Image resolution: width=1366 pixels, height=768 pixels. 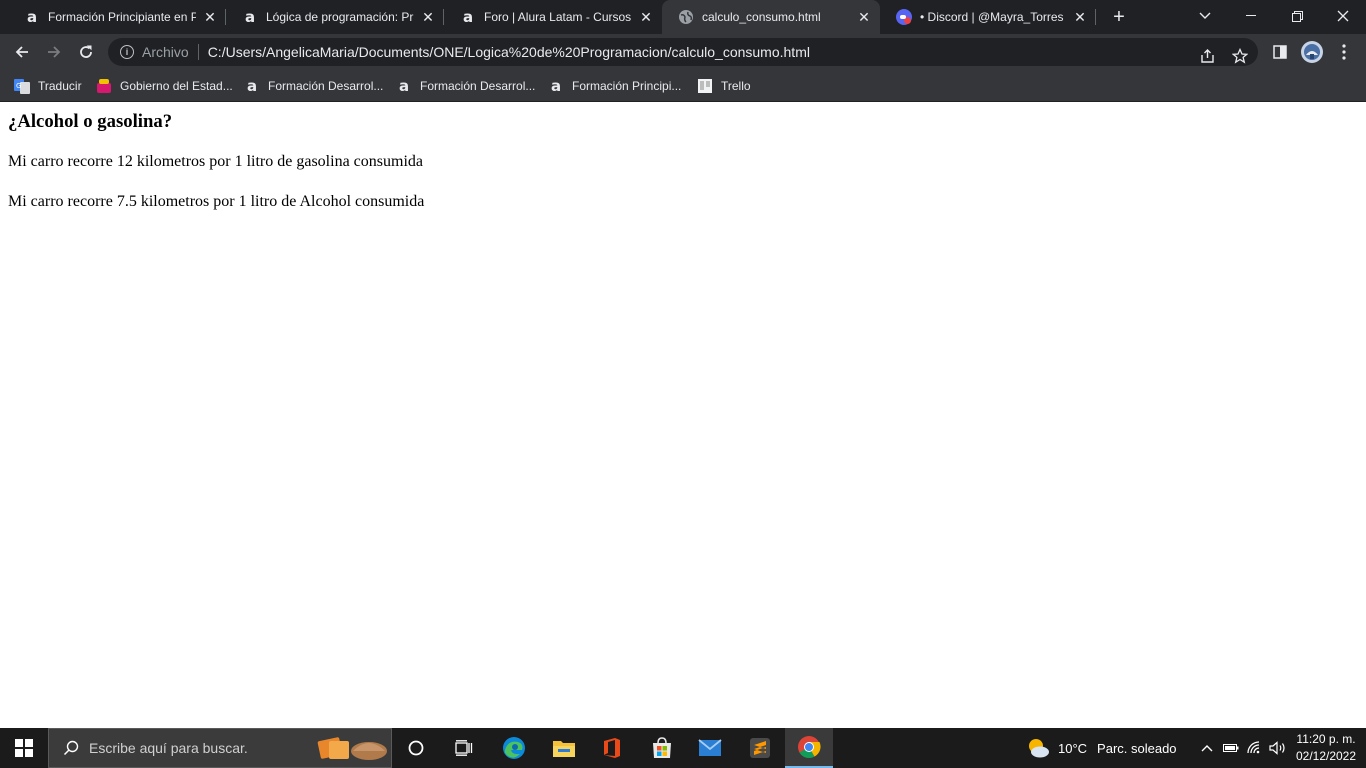 I want to click on mail-icon, so click(x=710, y=748).